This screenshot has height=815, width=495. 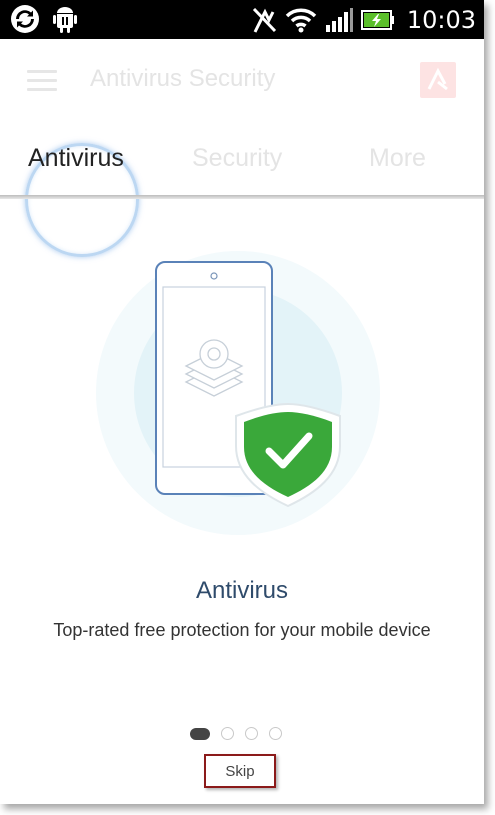 I want to click on avira-logo-icon, so click(x=438, y=80).